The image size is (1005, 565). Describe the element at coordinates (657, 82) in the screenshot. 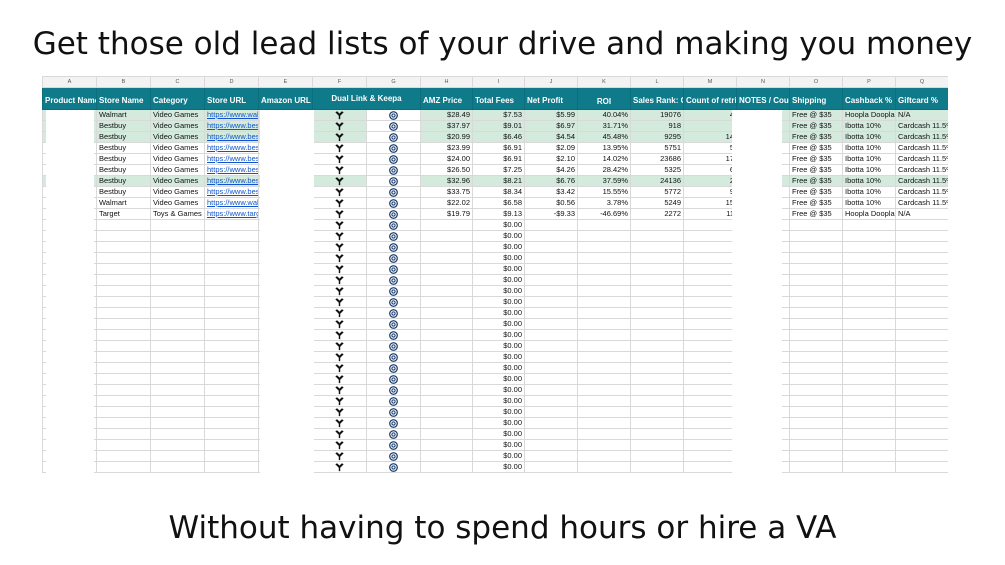

I see `column-letter: L` at that location.